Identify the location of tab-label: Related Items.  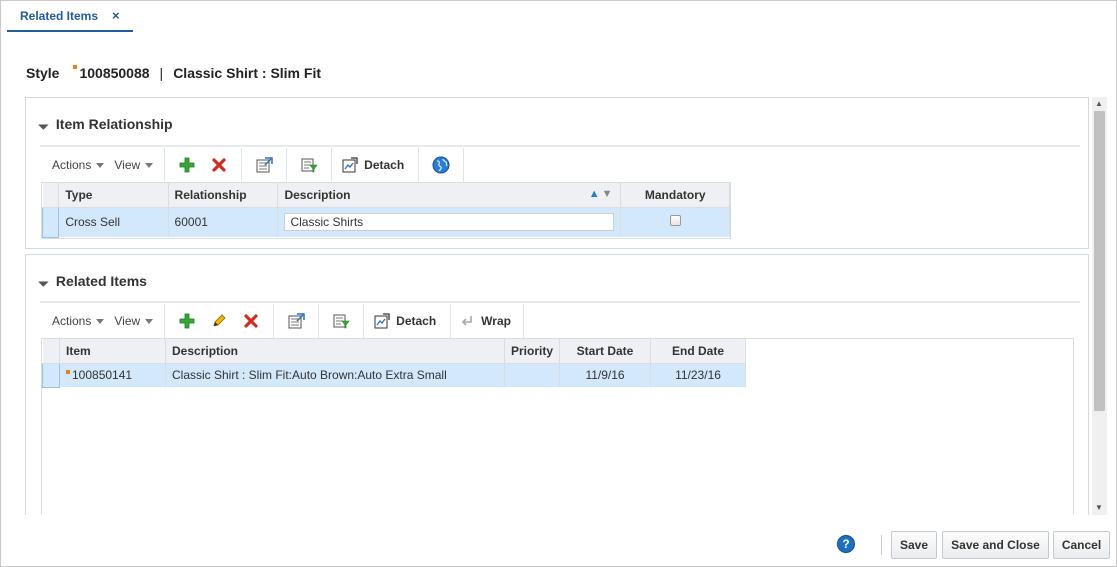
(59, 15).